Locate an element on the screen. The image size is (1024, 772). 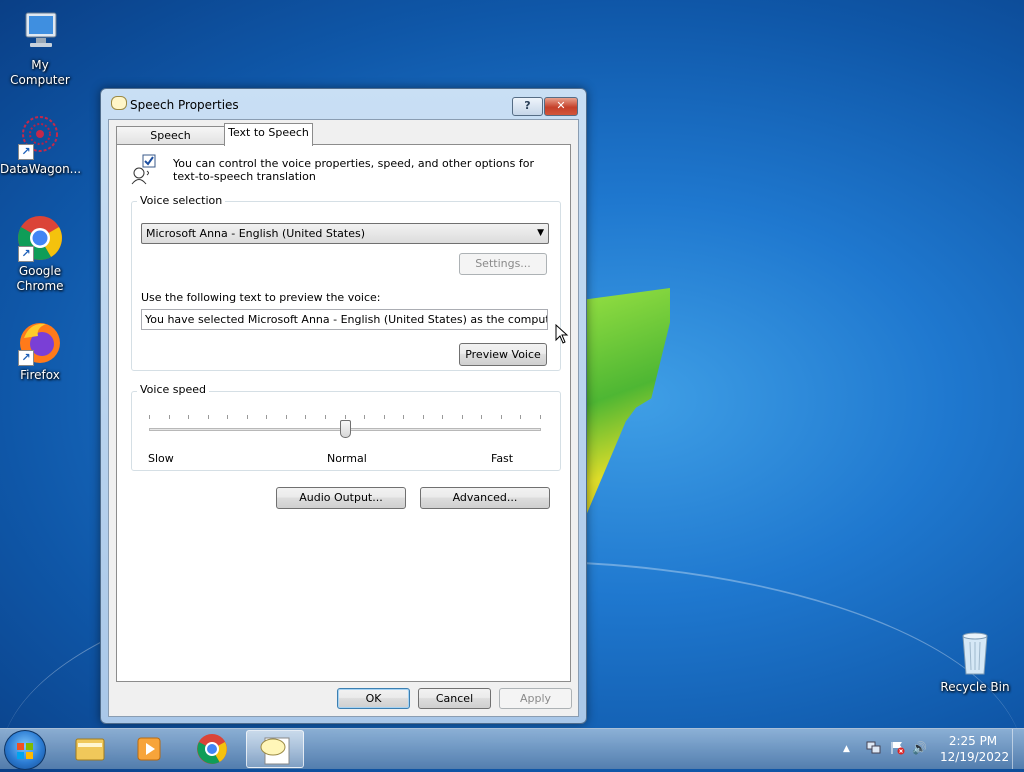
voice-speed-label: Voice speed is located at coordinates (173, 389).